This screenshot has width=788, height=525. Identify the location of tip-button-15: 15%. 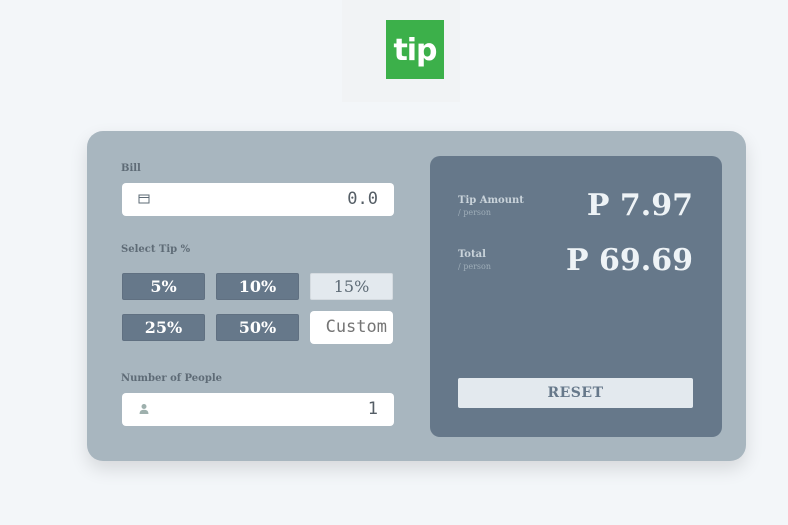
(351, 286).